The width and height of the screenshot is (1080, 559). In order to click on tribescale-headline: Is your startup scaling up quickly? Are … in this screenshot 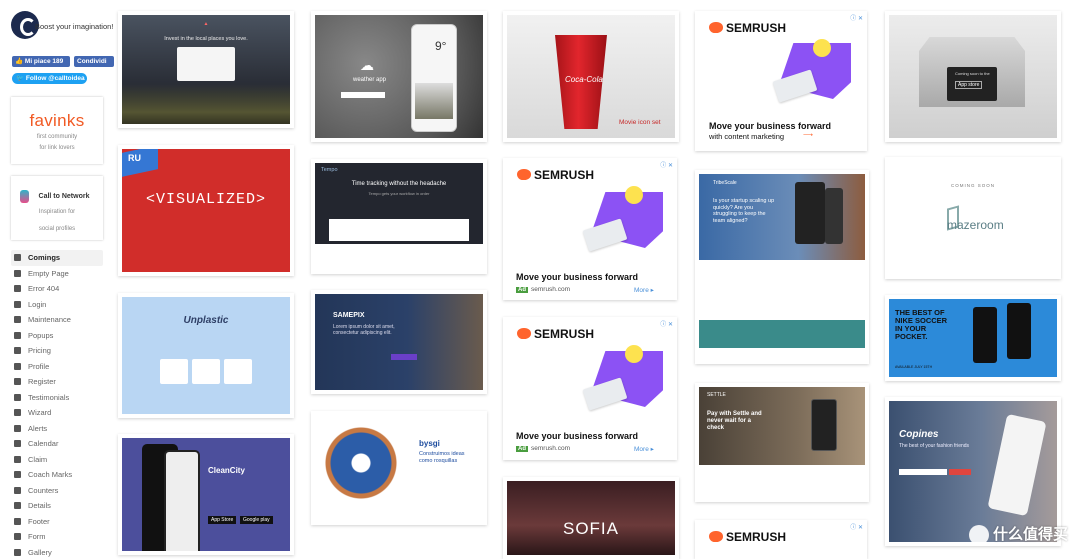, I will do `click(744, 211)`.